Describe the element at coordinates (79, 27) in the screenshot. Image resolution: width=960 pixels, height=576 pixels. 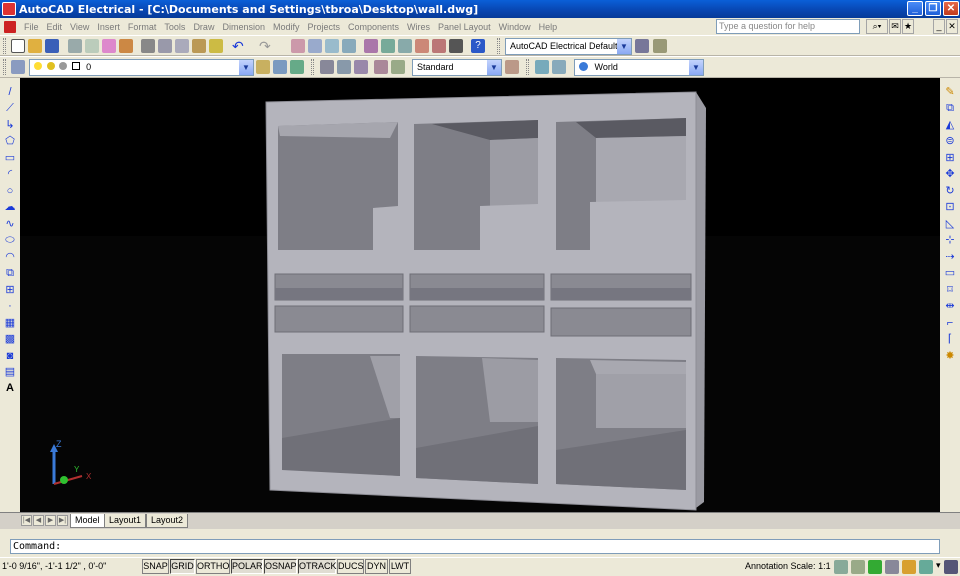
I see `menu-view: View` at that location.